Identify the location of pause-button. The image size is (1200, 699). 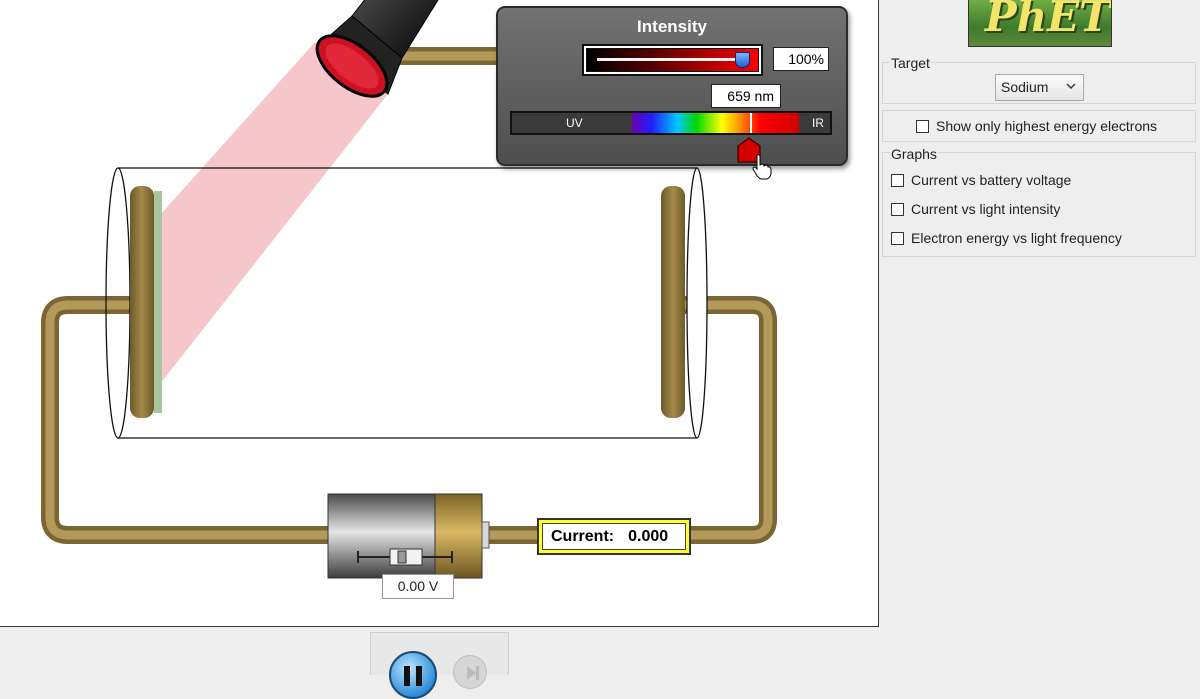
(413, 675).